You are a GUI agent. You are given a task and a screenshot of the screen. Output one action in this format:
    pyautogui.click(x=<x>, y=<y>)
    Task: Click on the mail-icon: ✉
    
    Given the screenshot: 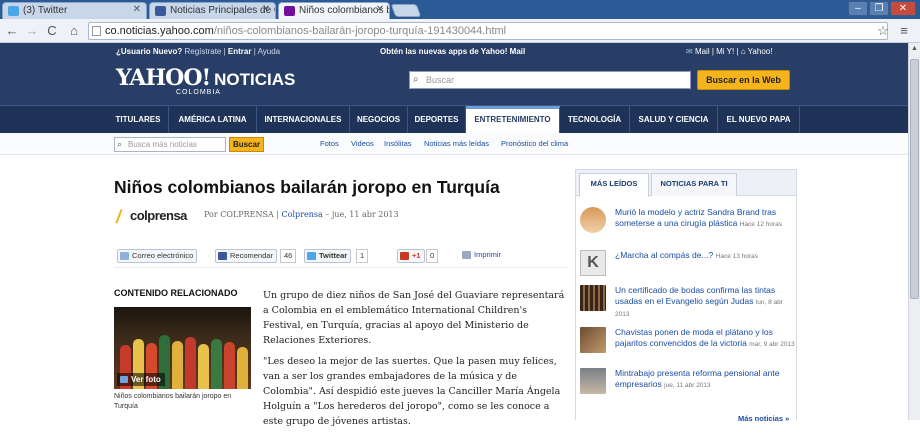 What is the action you would take?
    pyautogui.click(x=689, y=51)
    